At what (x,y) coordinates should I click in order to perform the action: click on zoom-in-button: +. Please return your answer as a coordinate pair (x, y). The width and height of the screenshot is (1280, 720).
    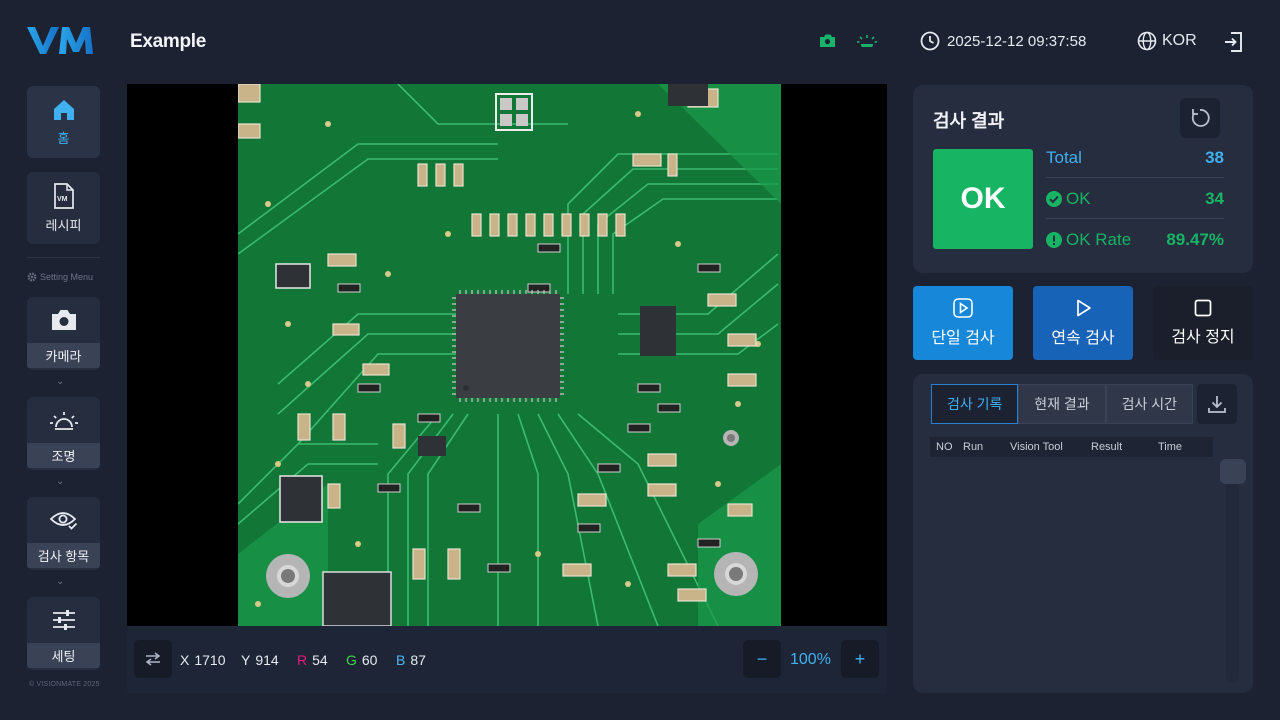
    Looking at the image, I should click on (860, 659).